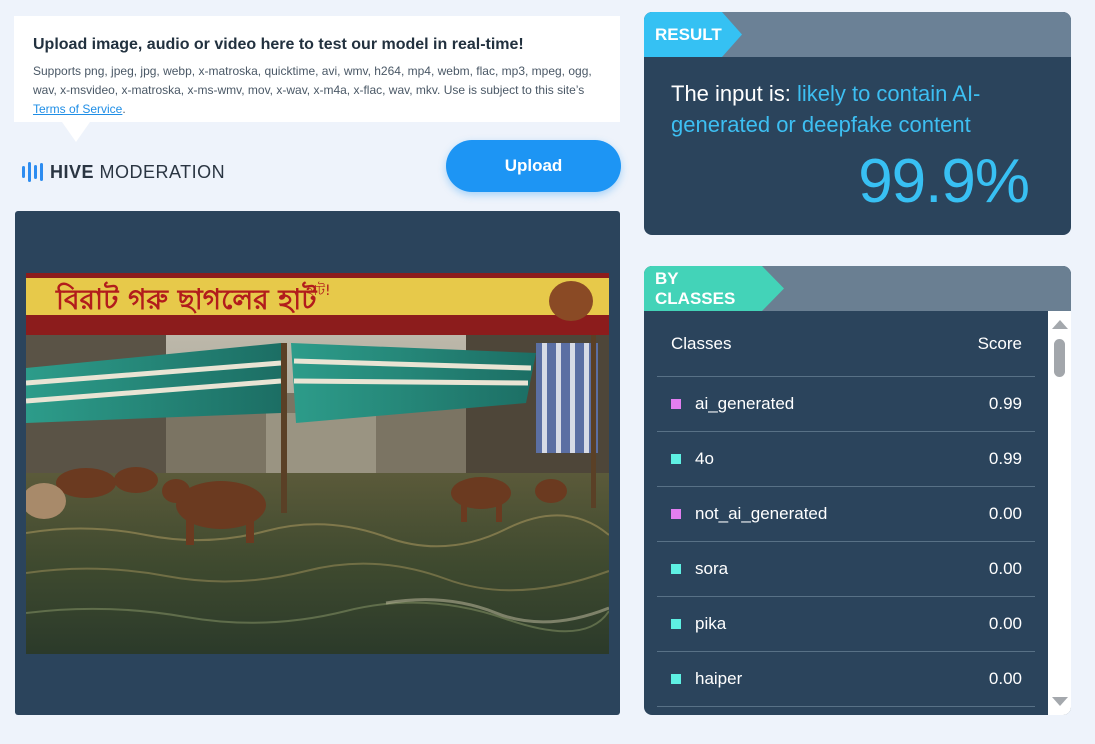 This screenshot has height=744, width=1095. I want to click on hive-moderation-logo: HIVE MODERATION, so click(123, 172).